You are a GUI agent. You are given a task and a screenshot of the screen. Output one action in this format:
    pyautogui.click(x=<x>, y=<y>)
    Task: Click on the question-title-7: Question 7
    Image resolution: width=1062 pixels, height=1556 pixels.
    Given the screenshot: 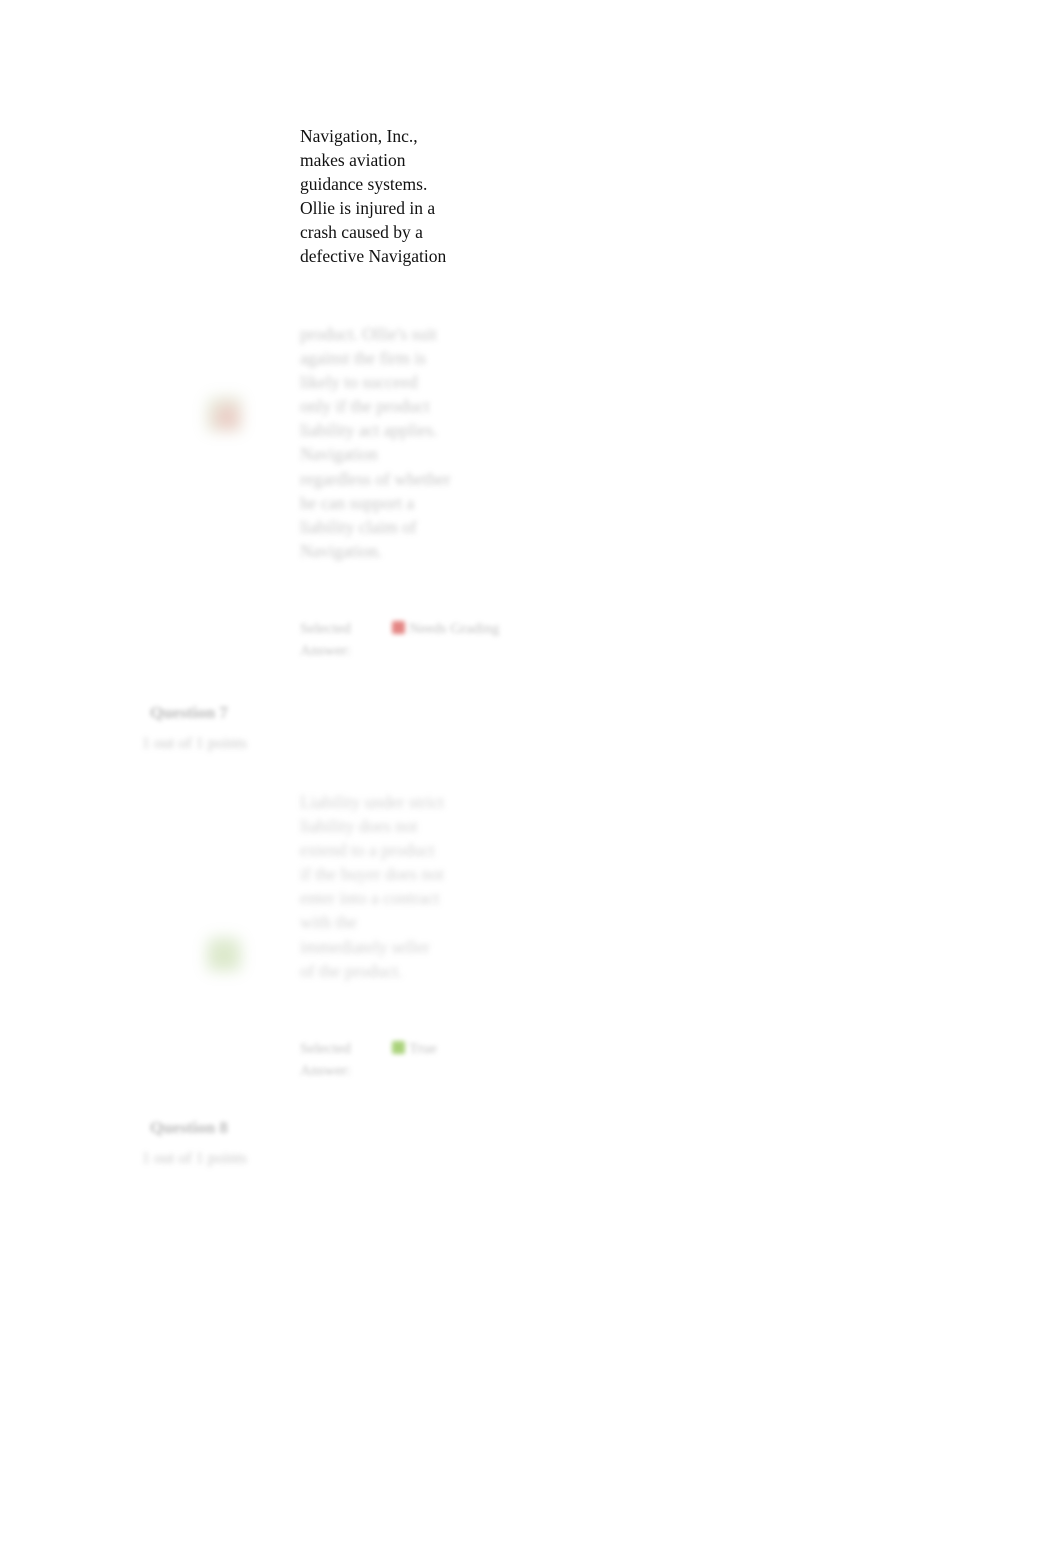 What is the action you would take?
    pyautogui.click(x=189, y=712)
    